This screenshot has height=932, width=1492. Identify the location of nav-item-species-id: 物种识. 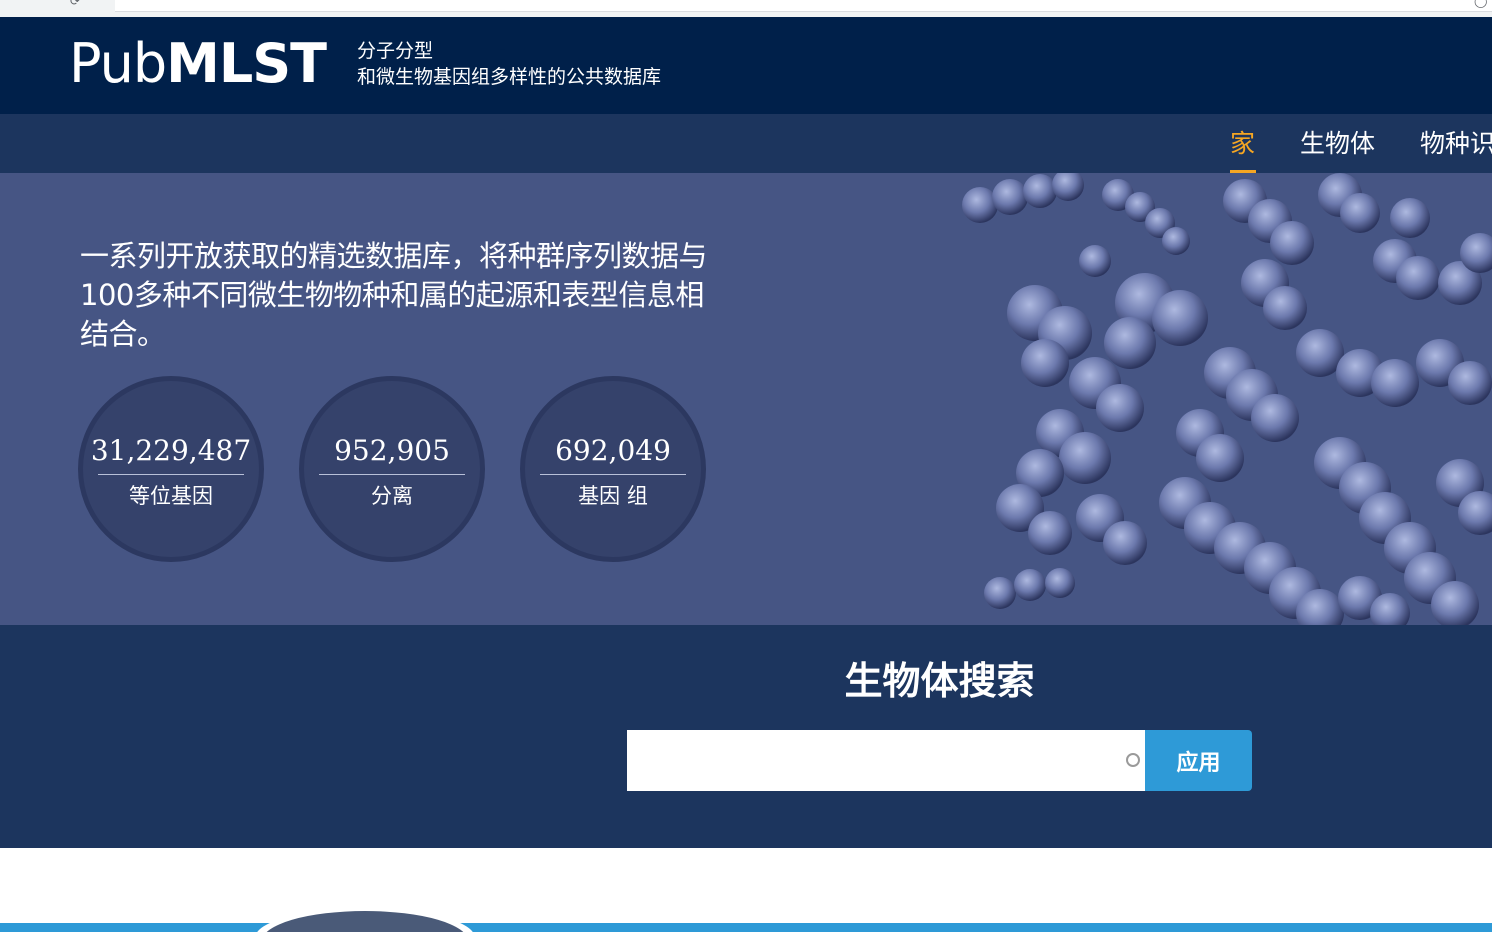
(1456, 144).